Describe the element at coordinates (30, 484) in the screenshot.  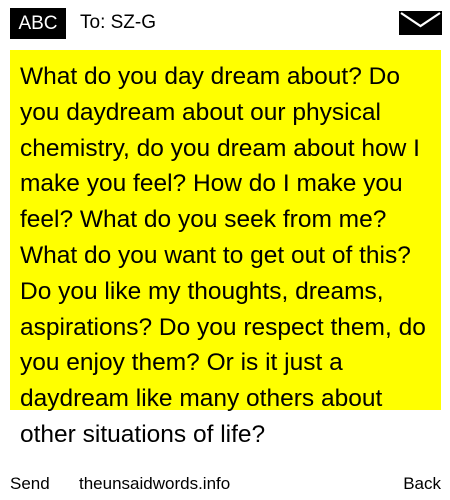
I see `send-button: Send` at that location.